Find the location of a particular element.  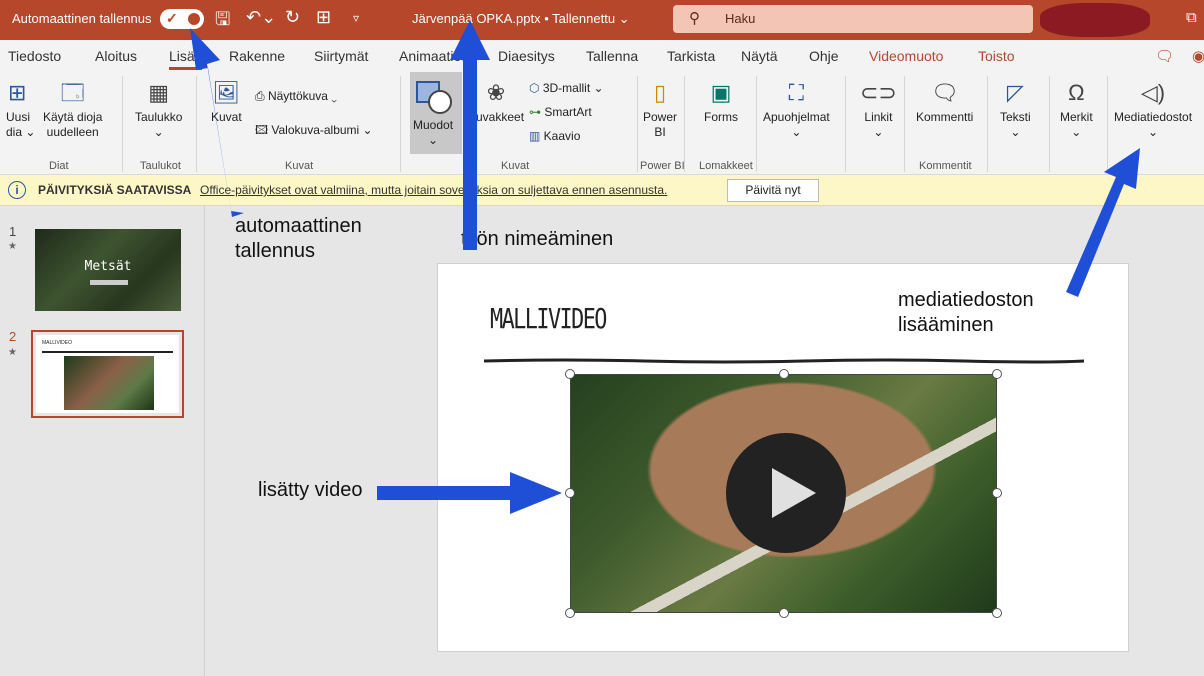

shapes-button: Muodot ⌄ is located at coordinates (433, 133).